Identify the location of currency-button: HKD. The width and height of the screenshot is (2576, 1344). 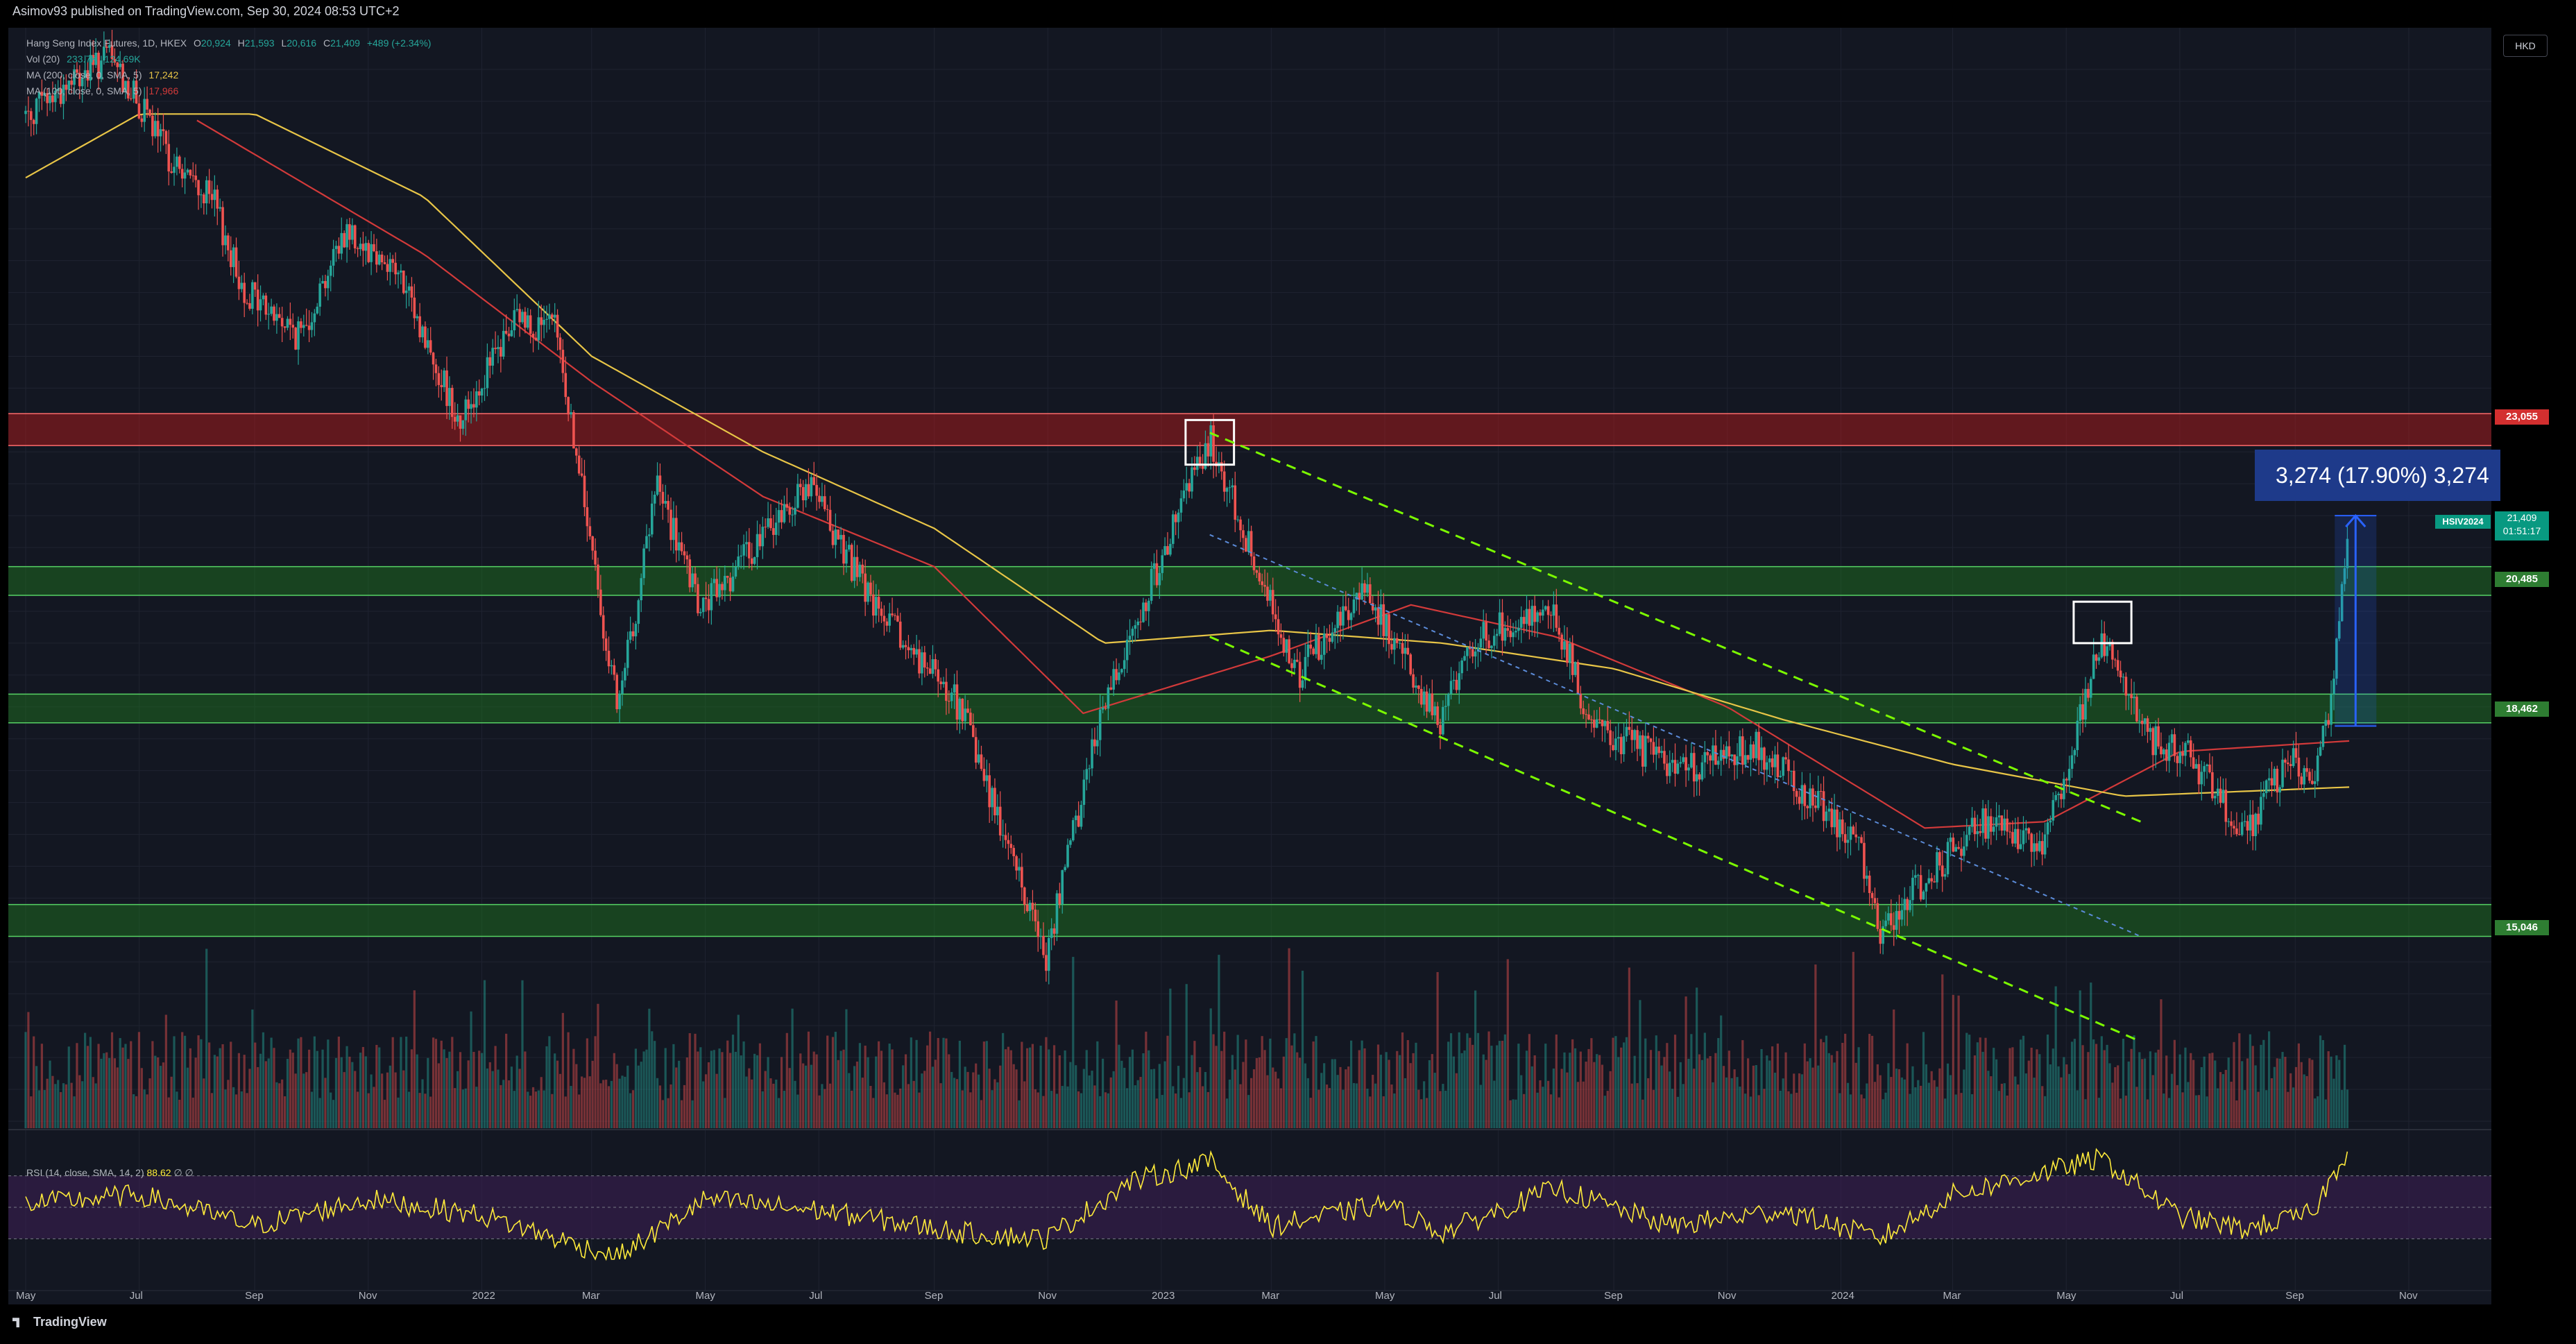
(2525, 46).